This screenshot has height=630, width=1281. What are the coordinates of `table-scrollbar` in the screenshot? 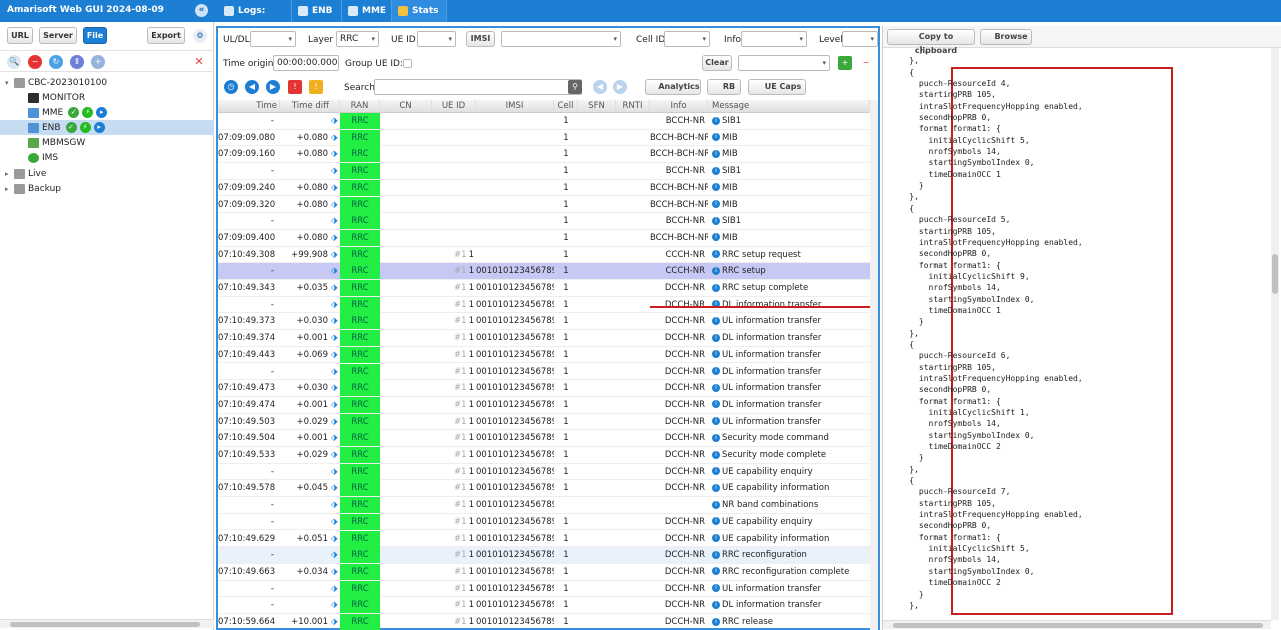 It's located at (874, 365).